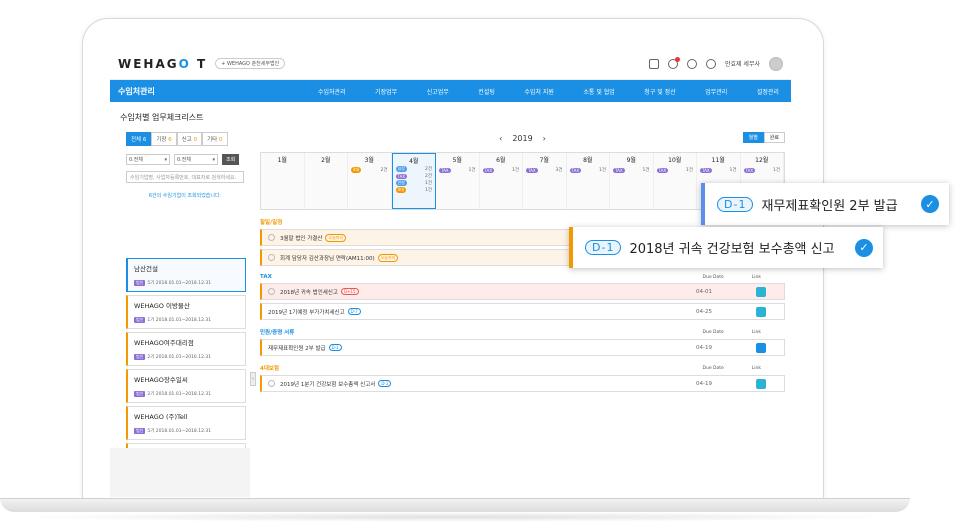 The image size is (956, 528). Describe the element at coordinates (710, 63) in the screenshot. I see `help-icon` at that location.